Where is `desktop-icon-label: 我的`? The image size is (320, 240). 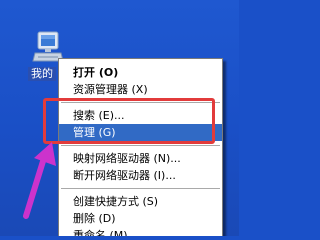
desktop-icon-label: 我的 is located at coordinates (42, 74).